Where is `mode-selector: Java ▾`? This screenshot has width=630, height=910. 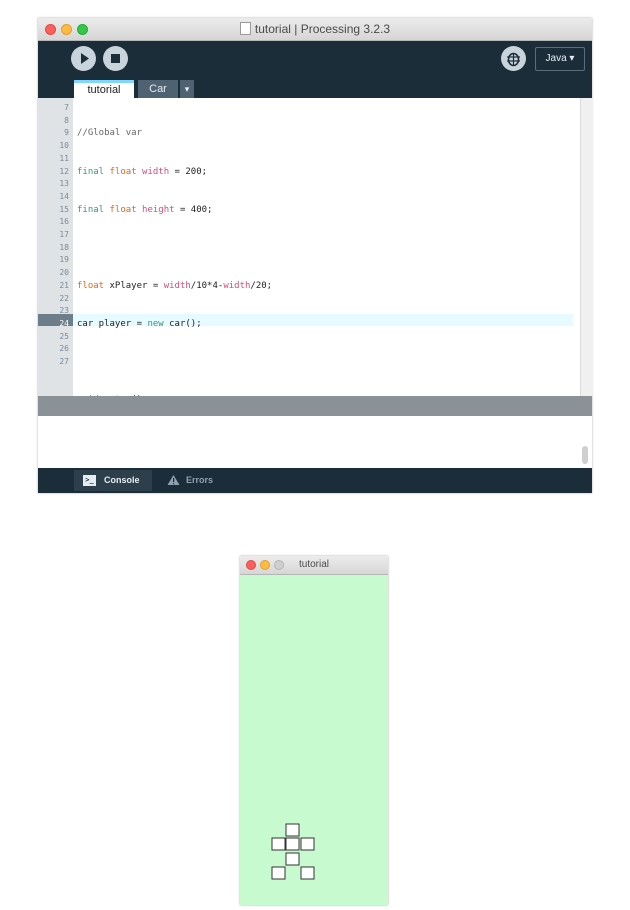 mode-selector: Java ▾ is located at coordinates (560, 59).